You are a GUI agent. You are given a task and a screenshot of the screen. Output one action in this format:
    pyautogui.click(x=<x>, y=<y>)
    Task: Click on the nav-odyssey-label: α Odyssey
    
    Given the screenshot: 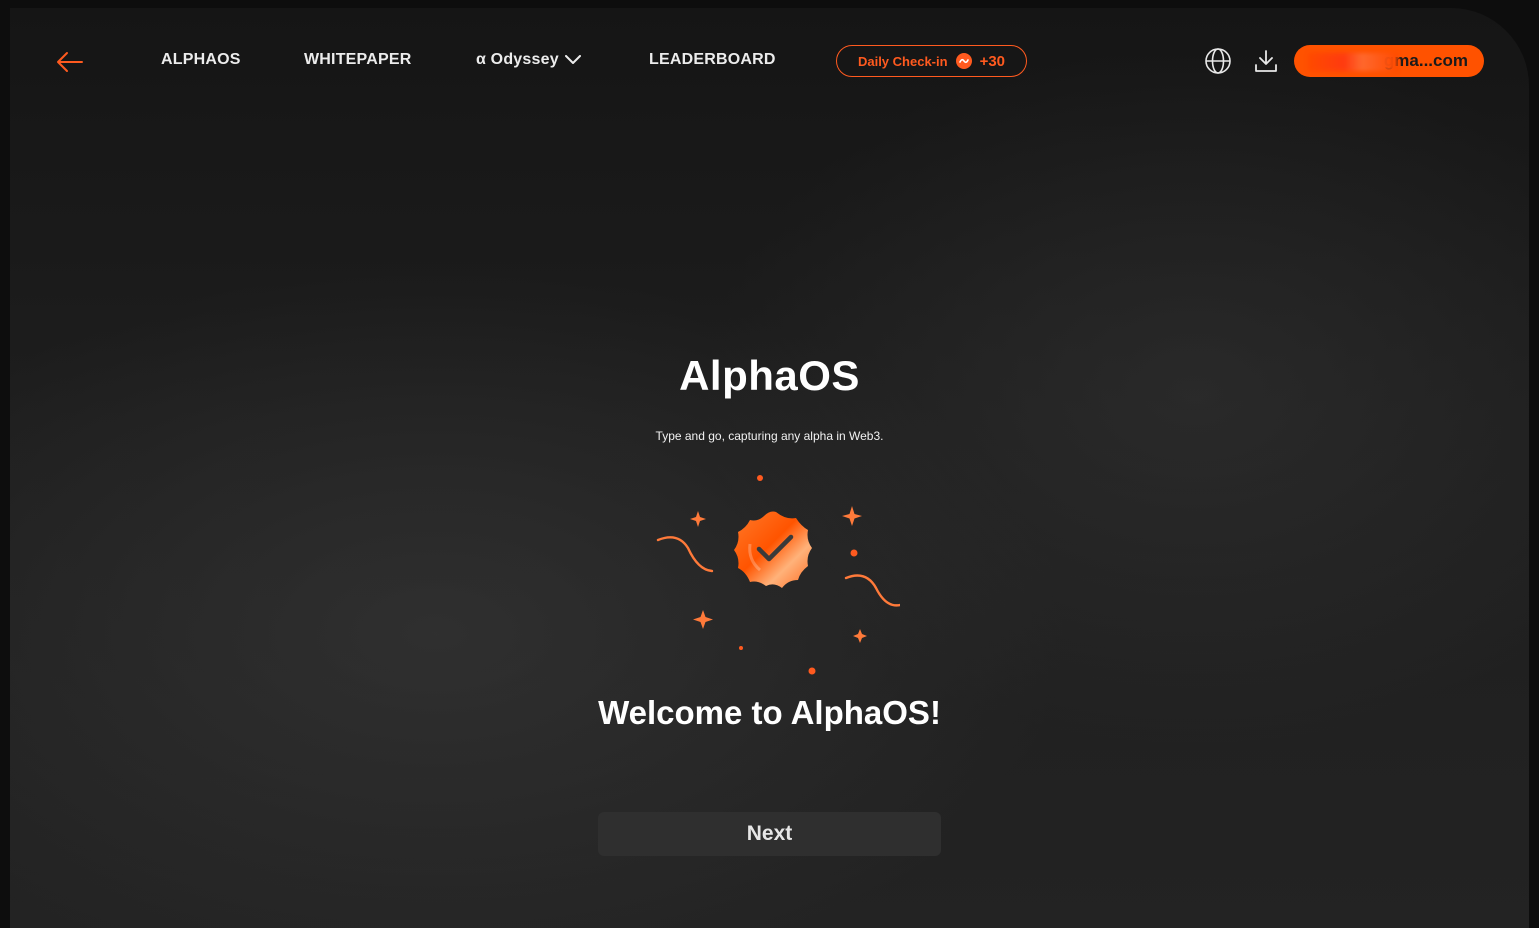 What is the action you would take?
    pyautogui.click(x=517, y=59)
    